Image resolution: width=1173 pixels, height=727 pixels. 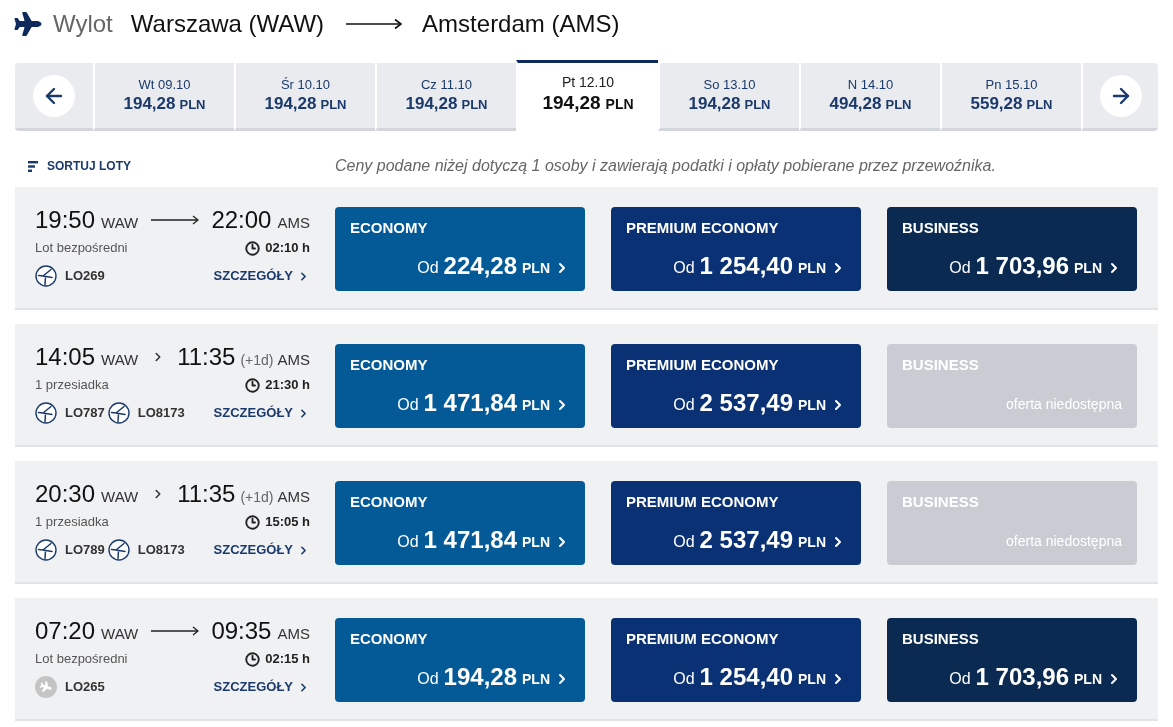 What do you see at coordinates (54, 95) in the screenshot?
I see `previous-dates-button` at bounding box center [54, 95].